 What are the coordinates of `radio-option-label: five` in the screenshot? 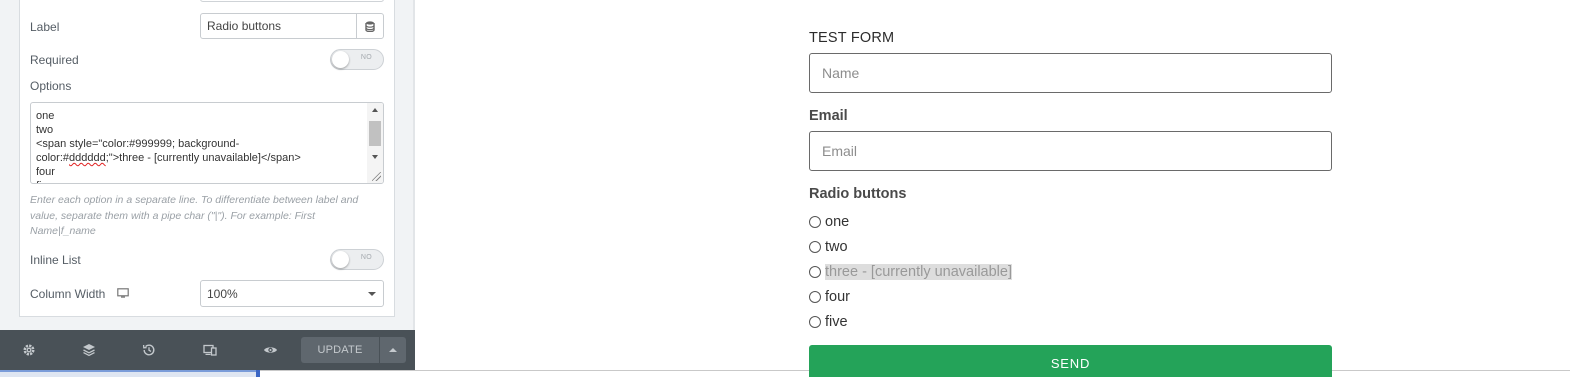 It's located at (836, 322).